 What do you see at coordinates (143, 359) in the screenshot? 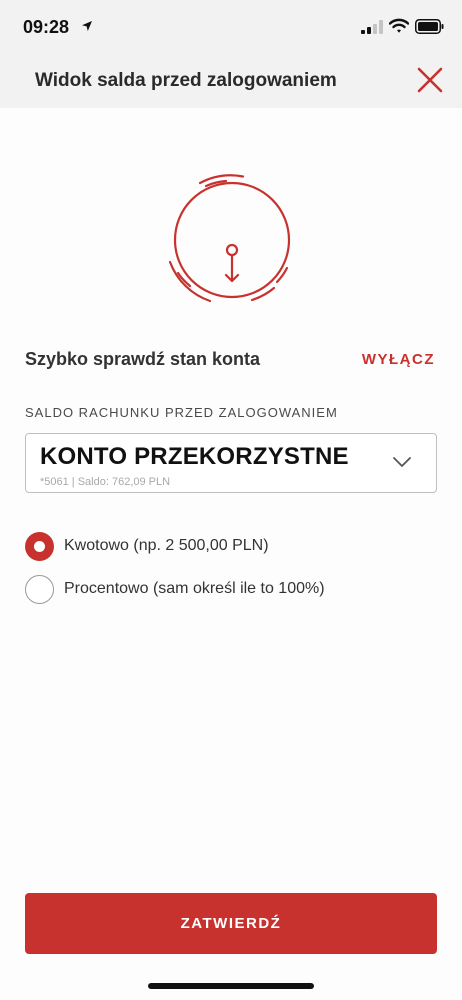
I see `section-title: Szybko sprawdź stan konta` at bounding box center [143, 359].